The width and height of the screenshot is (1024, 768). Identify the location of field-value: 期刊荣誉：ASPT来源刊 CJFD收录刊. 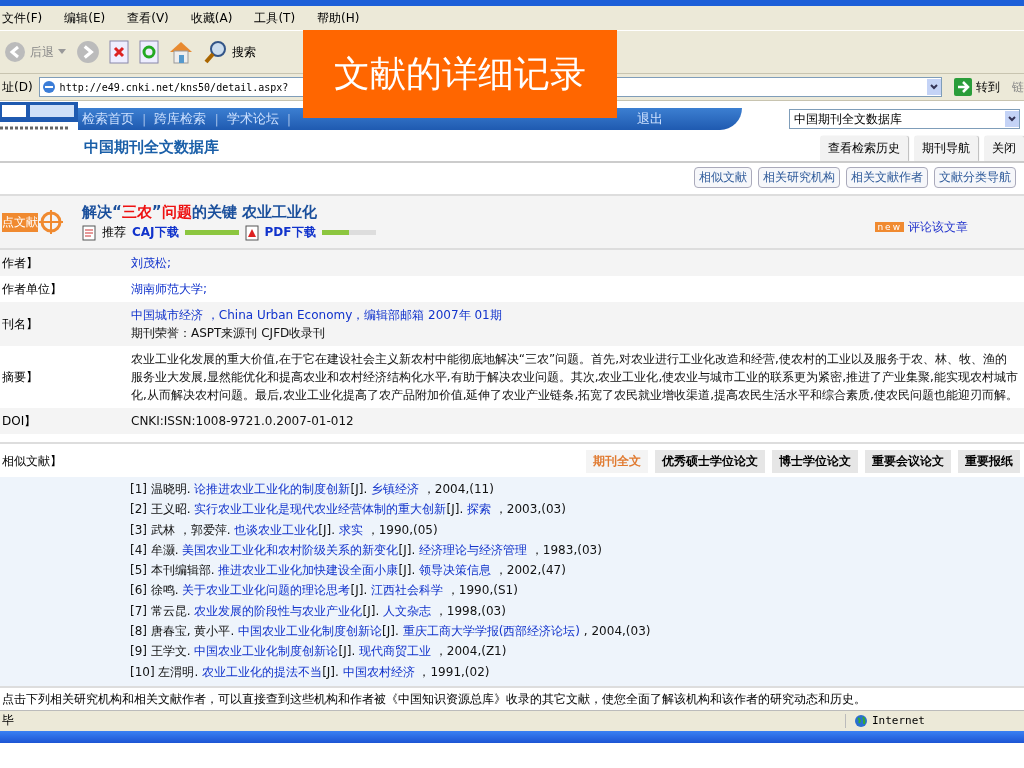
(229, 333).